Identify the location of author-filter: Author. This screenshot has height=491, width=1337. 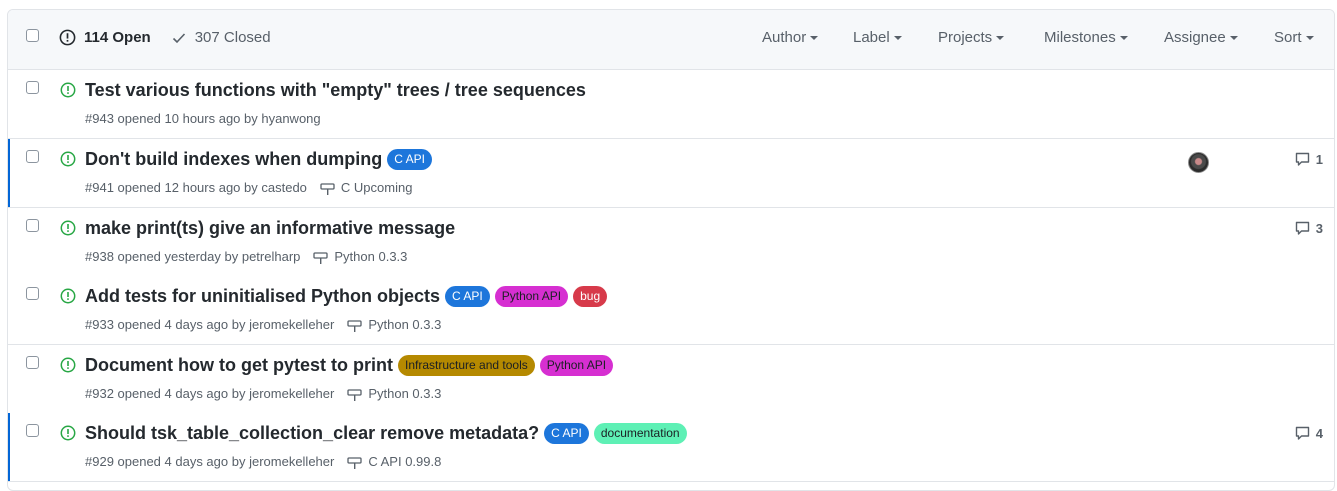
(790, 37).